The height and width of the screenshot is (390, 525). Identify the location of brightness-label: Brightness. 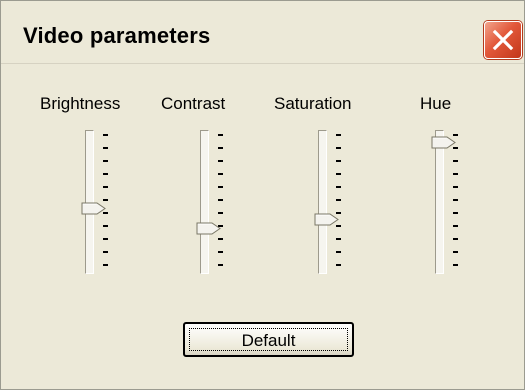
(80, 103).